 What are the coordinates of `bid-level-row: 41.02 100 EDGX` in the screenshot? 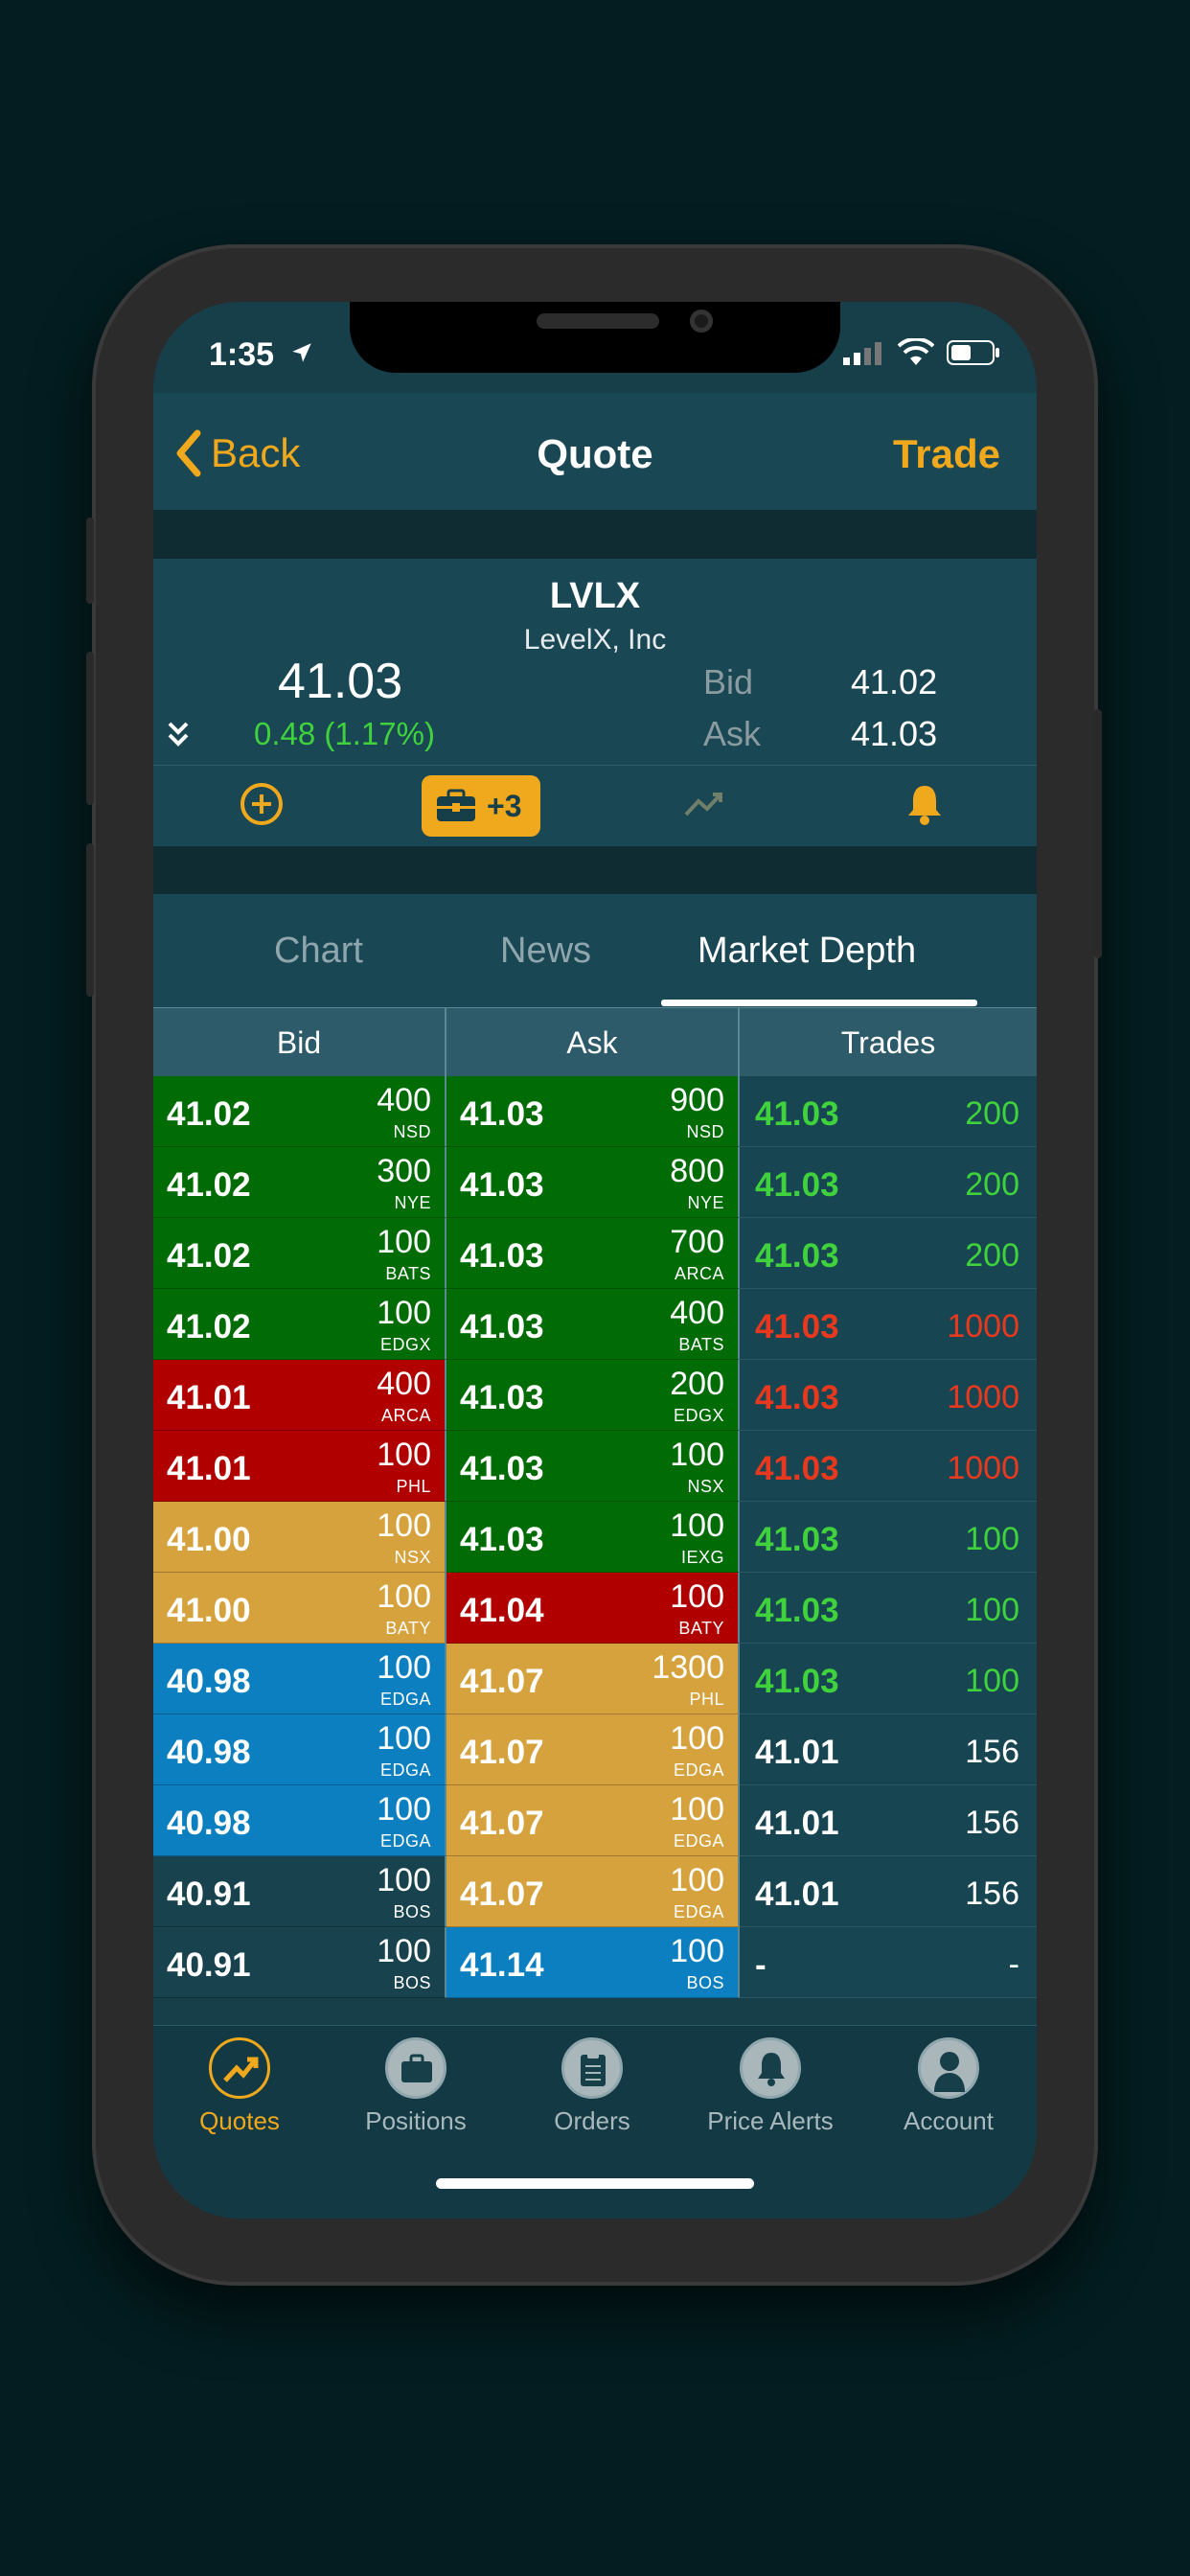 It's located at (300, 1324).